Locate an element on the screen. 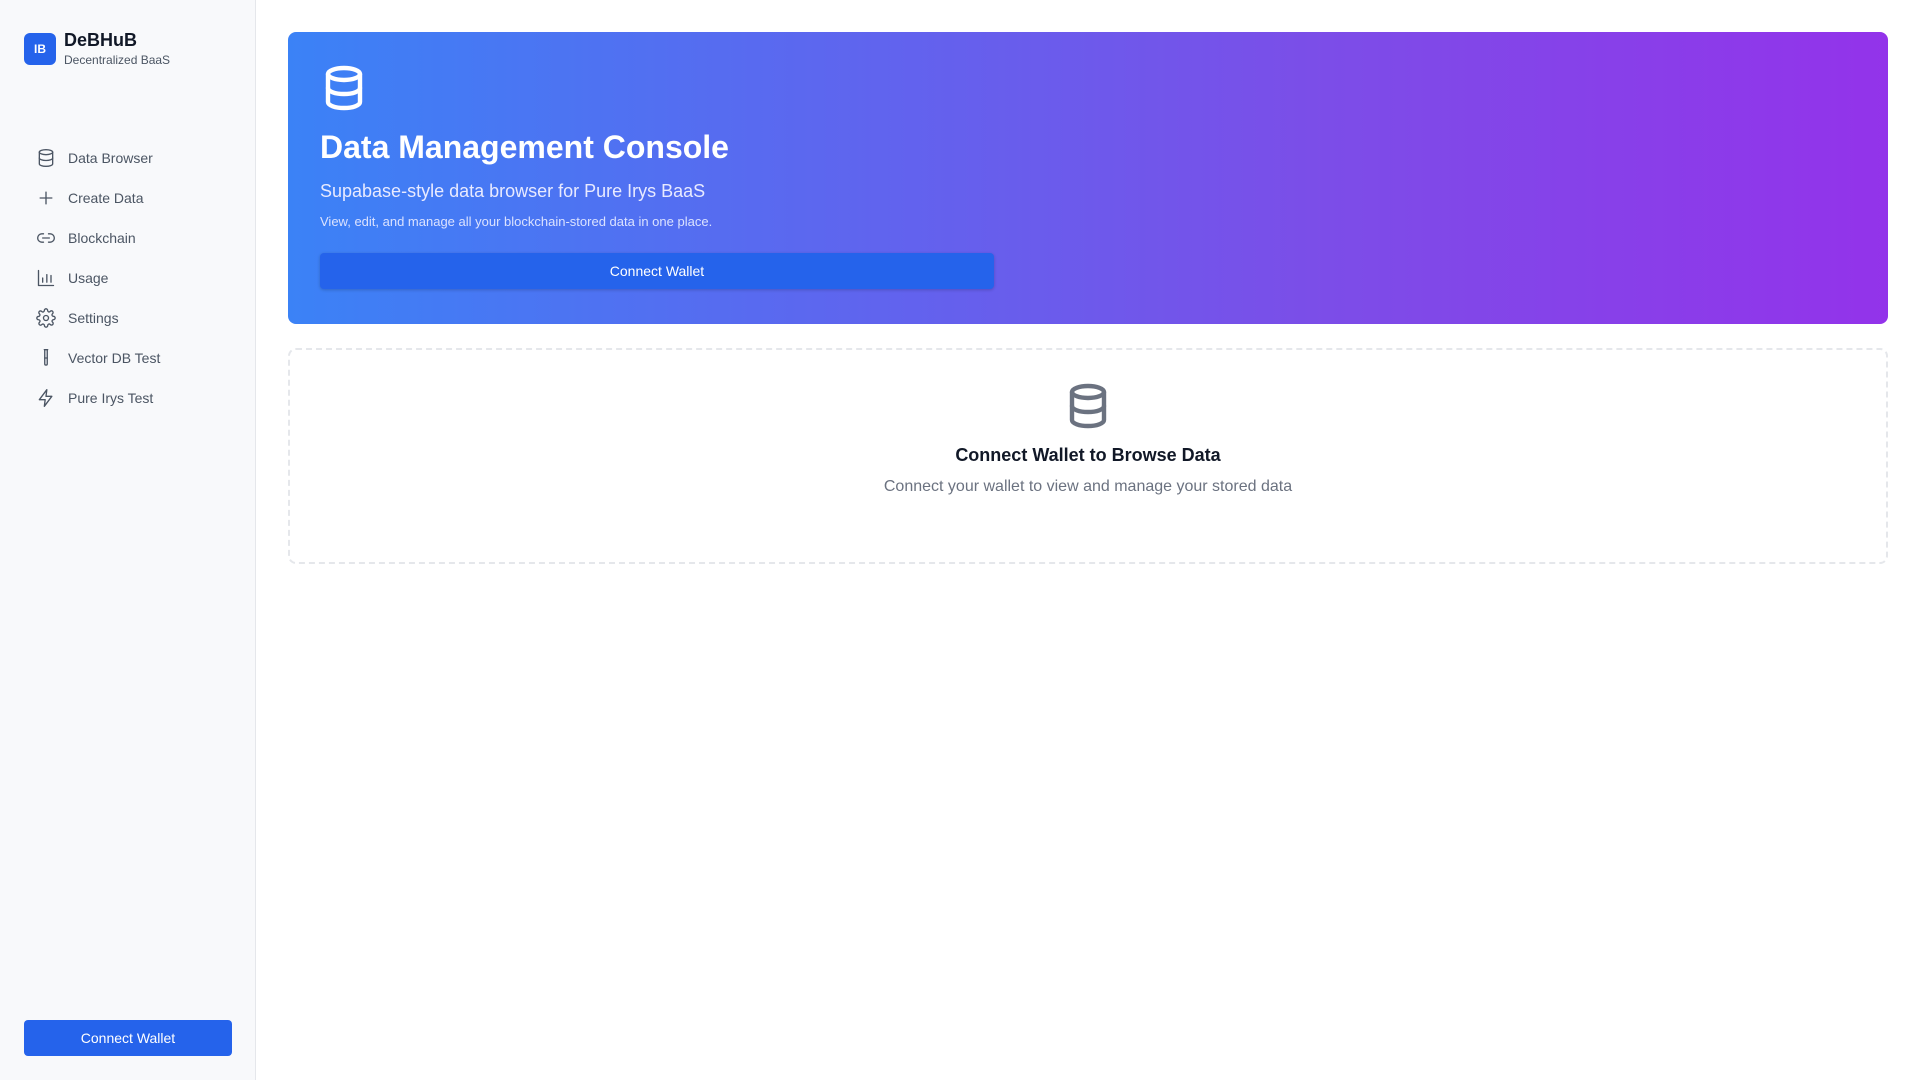 This screenshot has height=1080, width=1920. sidebar-item-vector-db-test: Vector DB Test is located at coordinates (128, 358).